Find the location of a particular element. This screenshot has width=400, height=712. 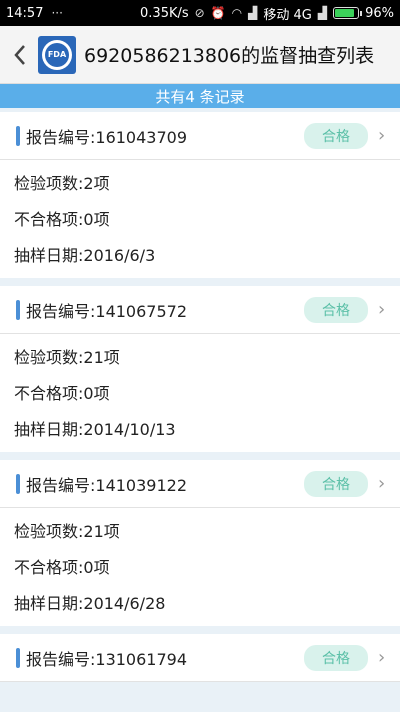

status-bar: 14:57 ··· 0.35K/s ⊘ ⏰ ◠ ▟ 移动 4G ▟ 96% is located at coordinates (200, 13).